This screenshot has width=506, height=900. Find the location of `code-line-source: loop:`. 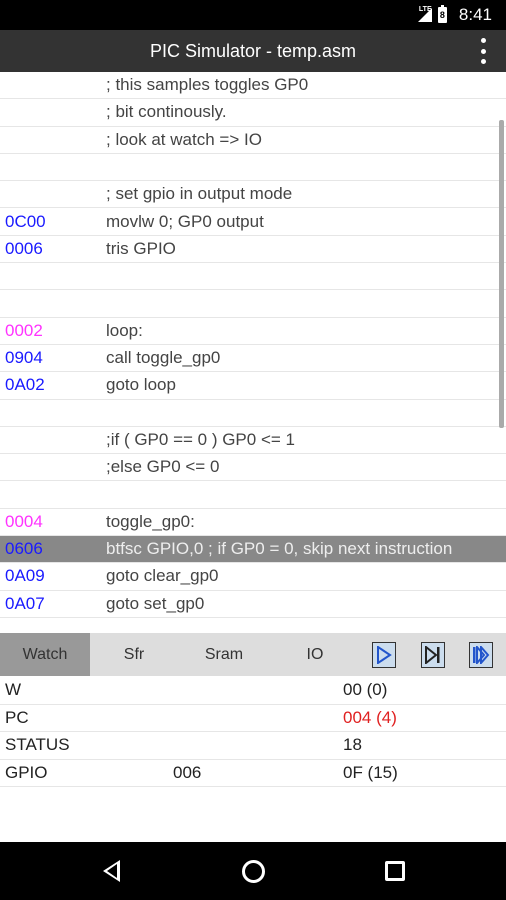

code-line-source: loop: is located at coordinates (124, 330).